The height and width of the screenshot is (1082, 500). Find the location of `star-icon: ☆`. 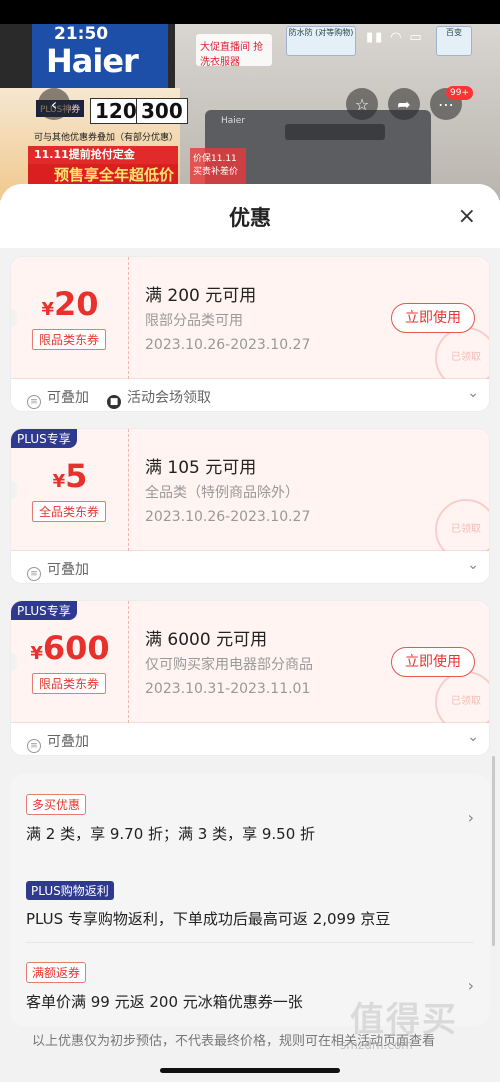

star-icon: ☆ is located at coordinates (362, 104).